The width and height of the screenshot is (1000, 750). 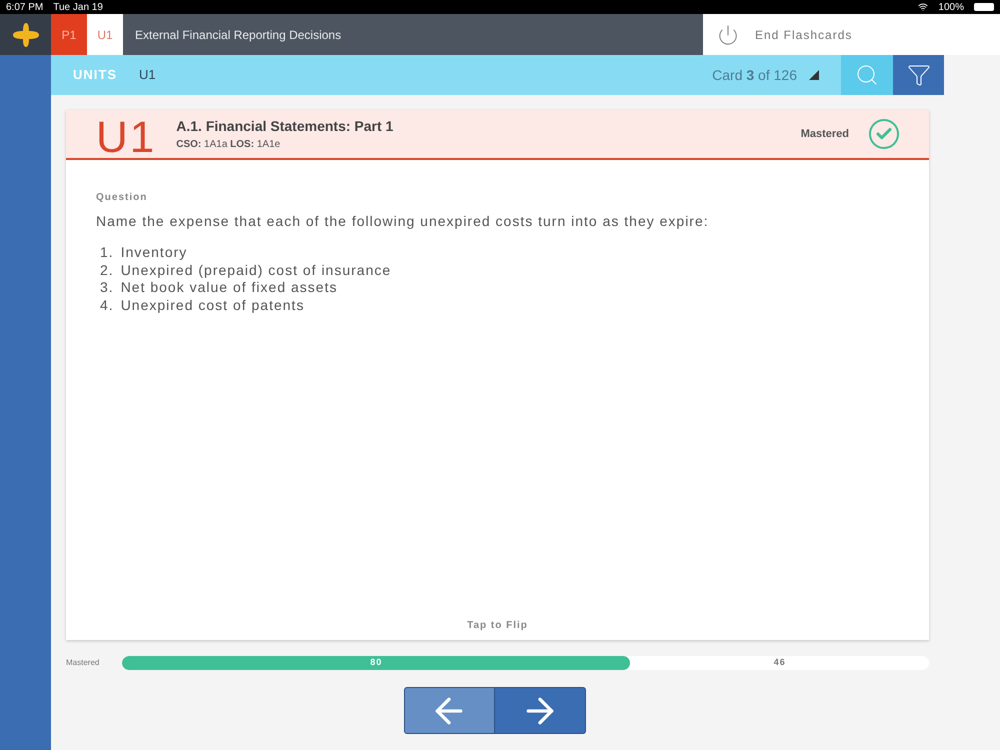 I want to click on list-number: 1., so click(x=107, y=253).